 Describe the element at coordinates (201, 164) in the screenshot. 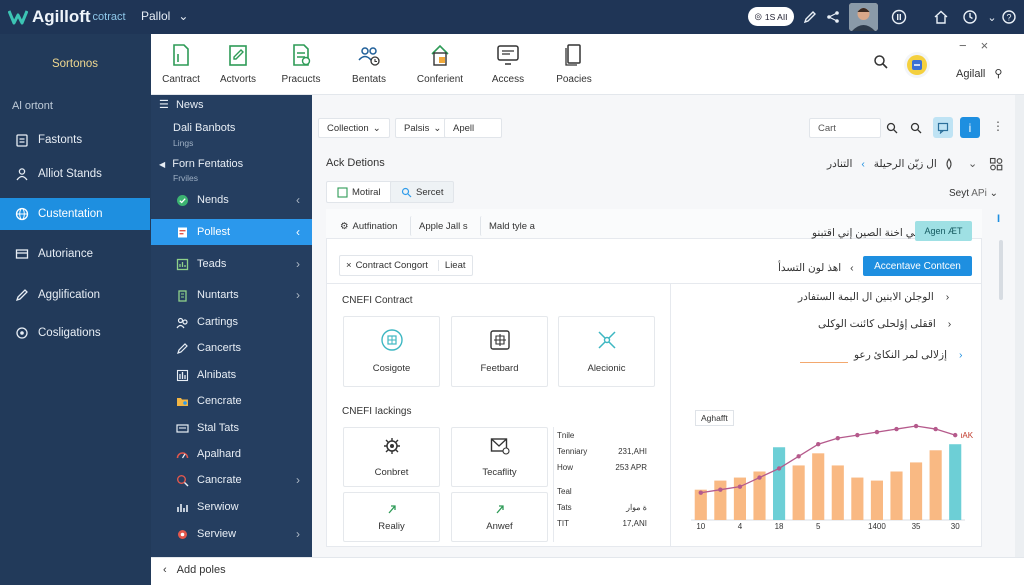

I see `sub-nav-group-title: ◀ Forn Fentatios` at that location.